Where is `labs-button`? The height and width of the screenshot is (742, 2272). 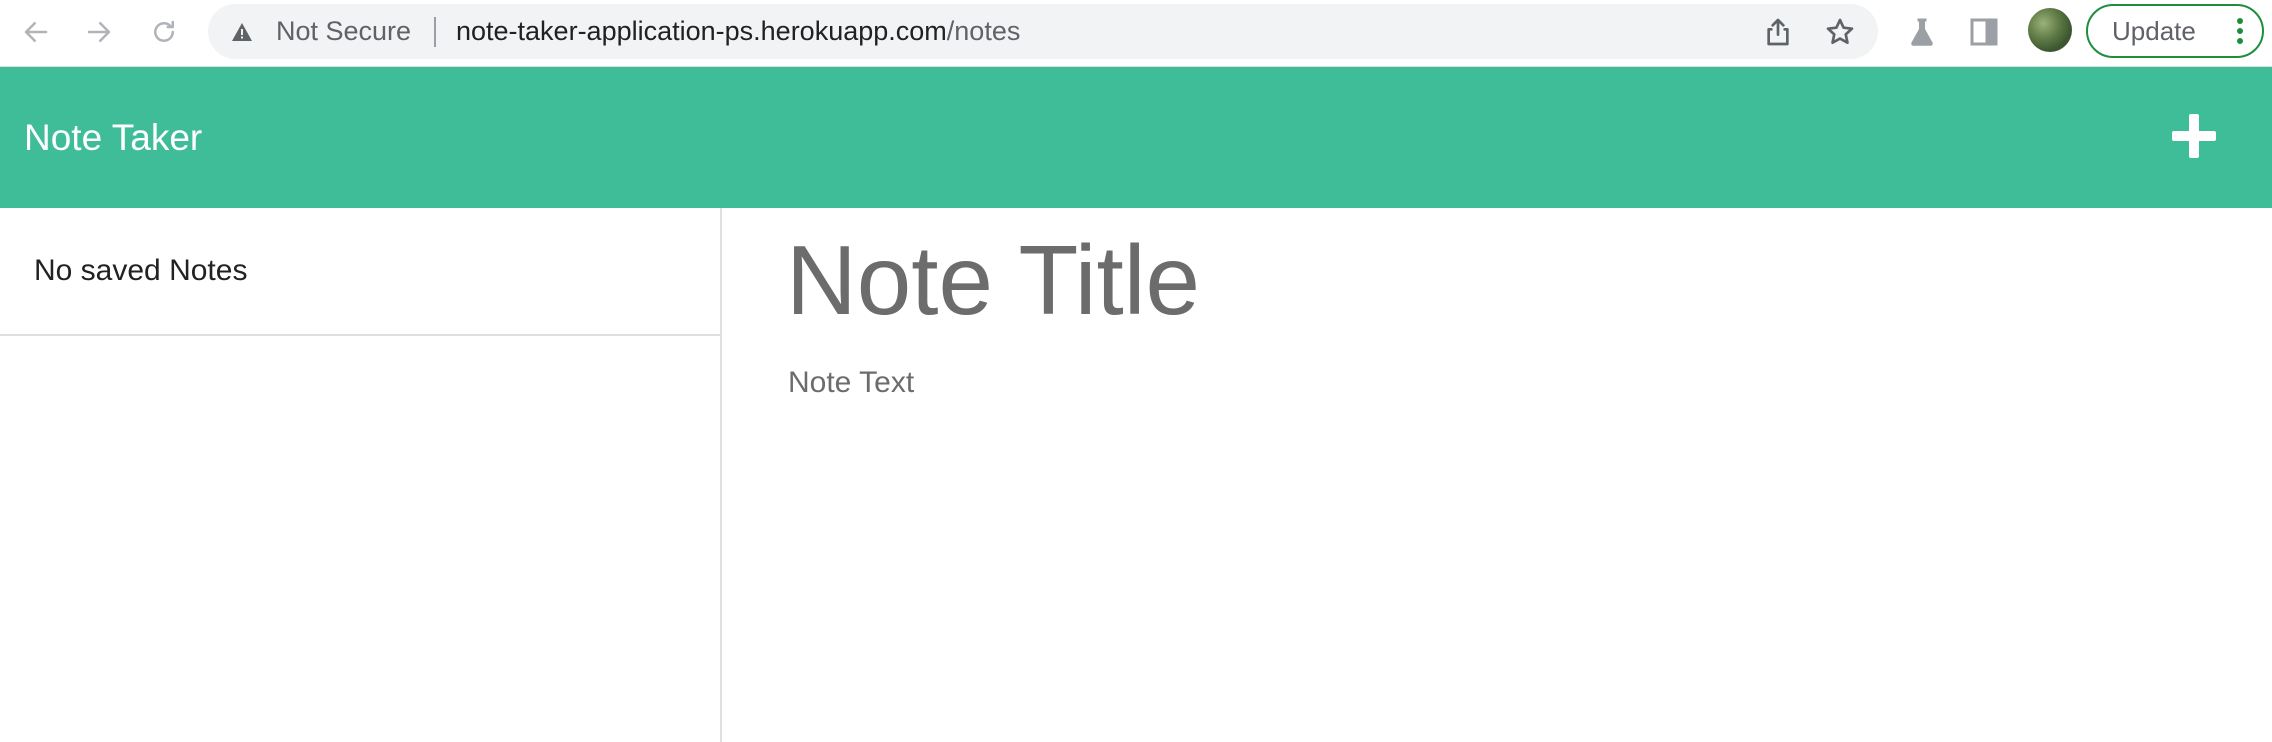 labs-button is located at coordinates (1922, 32).